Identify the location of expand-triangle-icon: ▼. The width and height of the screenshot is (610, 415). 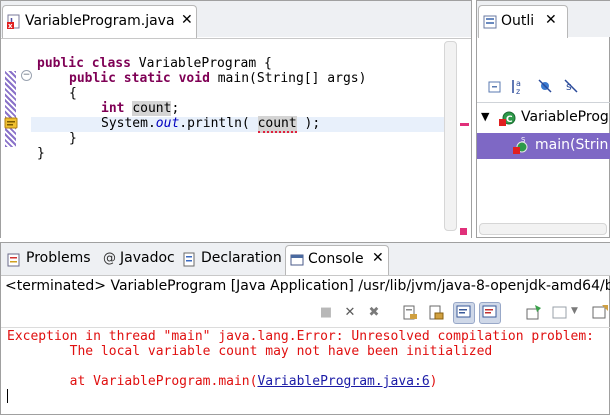
(485, 116).